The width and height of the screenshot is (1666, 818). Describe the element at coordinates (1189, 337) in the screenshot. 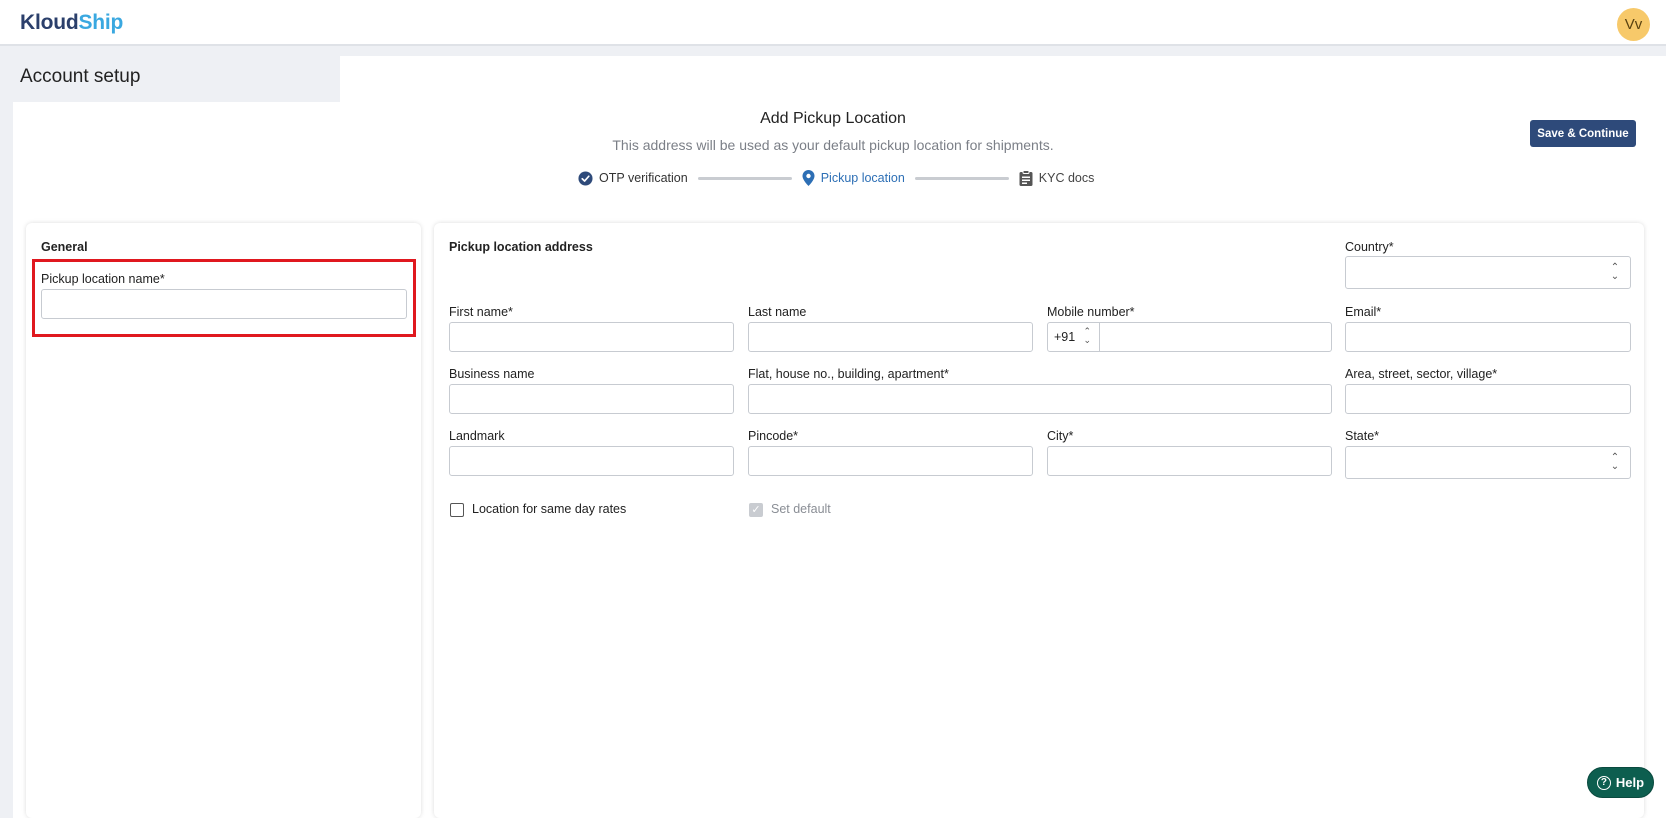

I see `mobile-number-input: +91 ⌃ ⌄` at that location.